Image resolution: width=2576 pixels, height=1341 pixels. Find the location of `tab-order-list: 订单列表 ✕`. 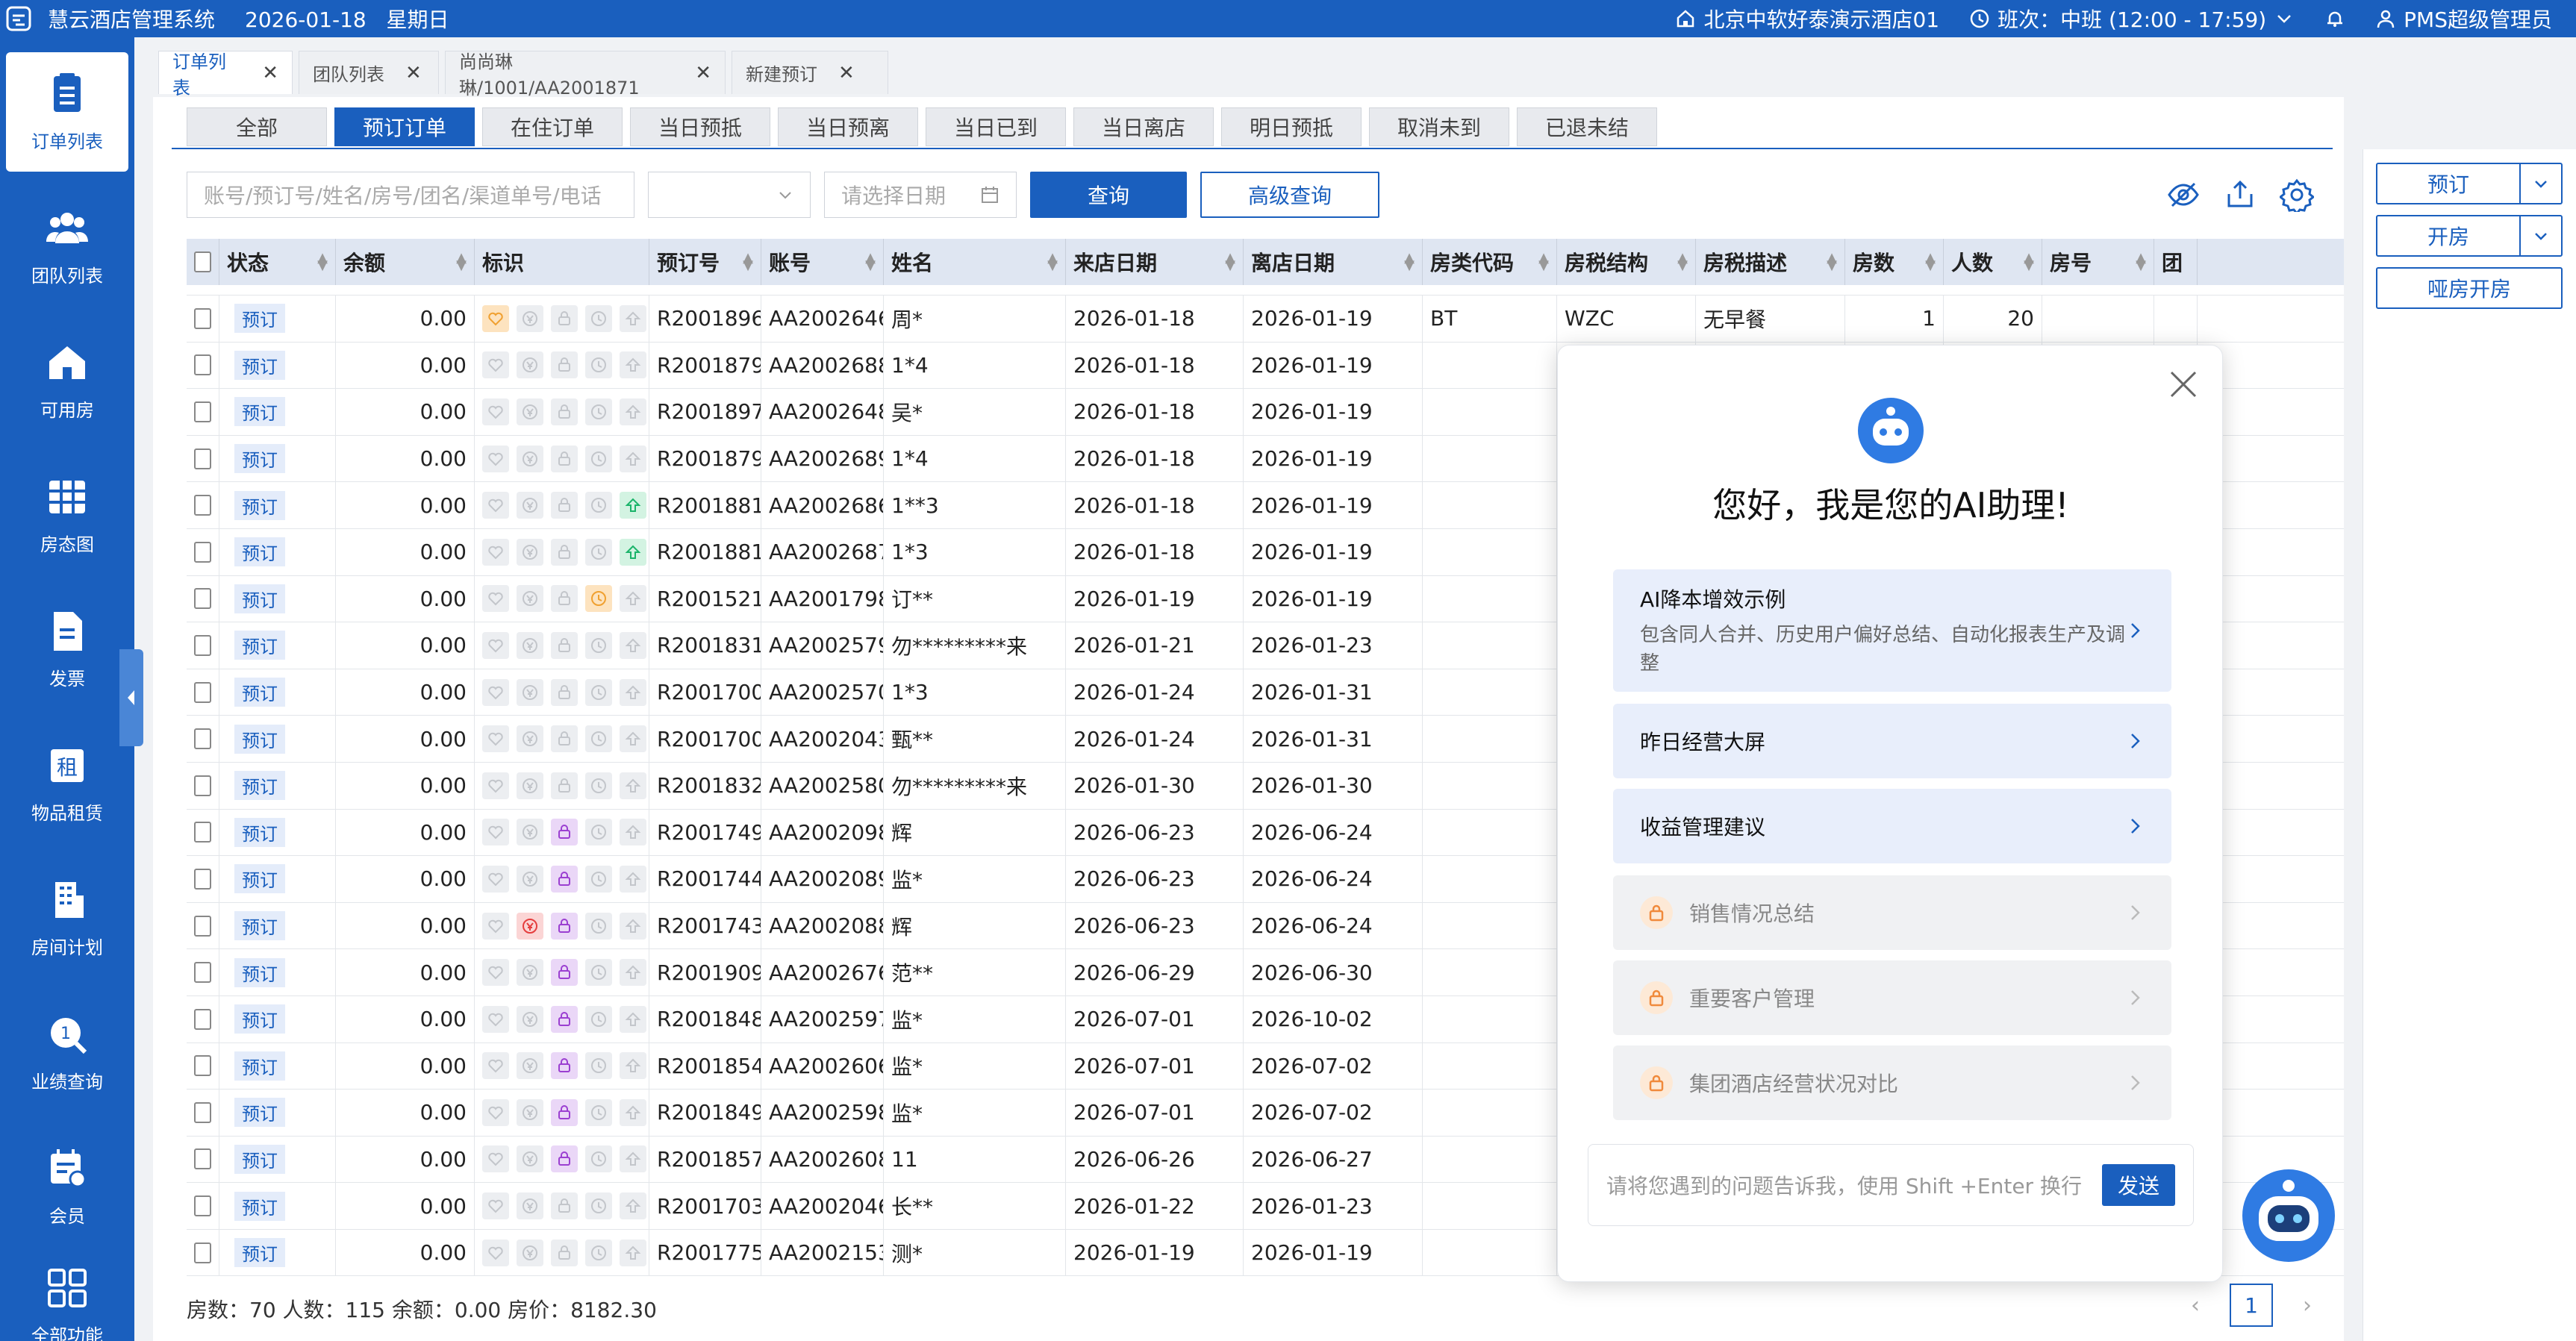

tab-order-list: 订单列表 ✕ is located at coordinates (226, 75).